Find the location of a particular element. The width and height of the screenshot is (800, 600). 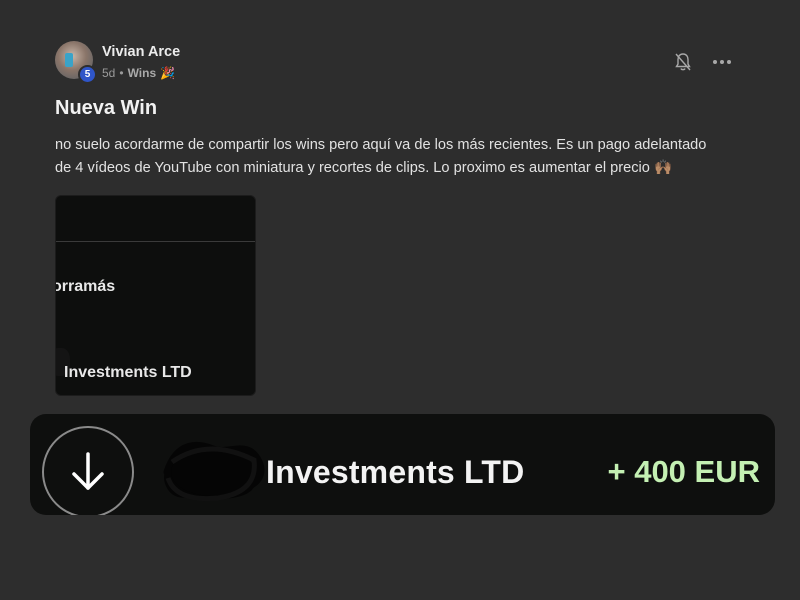

payment-amount: + 400 EUR is located at coordinates (683, 471).